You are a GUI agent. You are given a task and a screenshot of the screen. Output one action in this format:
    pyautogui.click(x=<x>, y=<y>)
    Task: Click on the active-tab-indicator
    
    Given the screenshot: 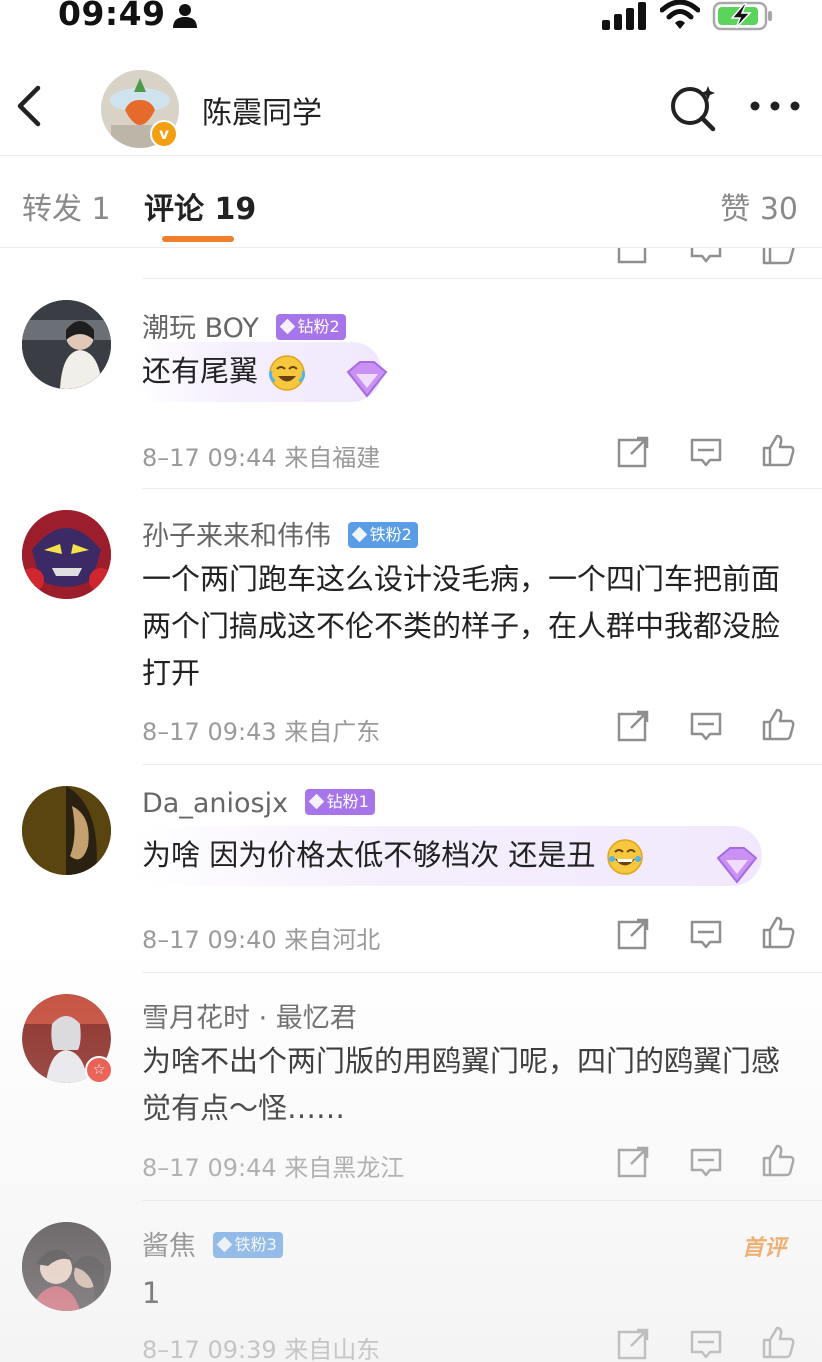 What is the action you would take?
    pyautogui.click(x=198, y=239)
    